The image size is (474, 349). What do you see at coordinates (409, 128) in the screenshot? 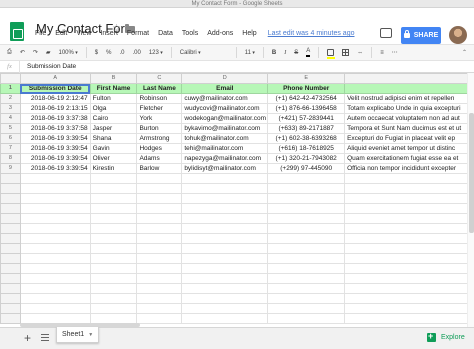
I see `message-cell: Tempora et Sunt Nam ducimus est et ut` at bounding box center [409, 128].